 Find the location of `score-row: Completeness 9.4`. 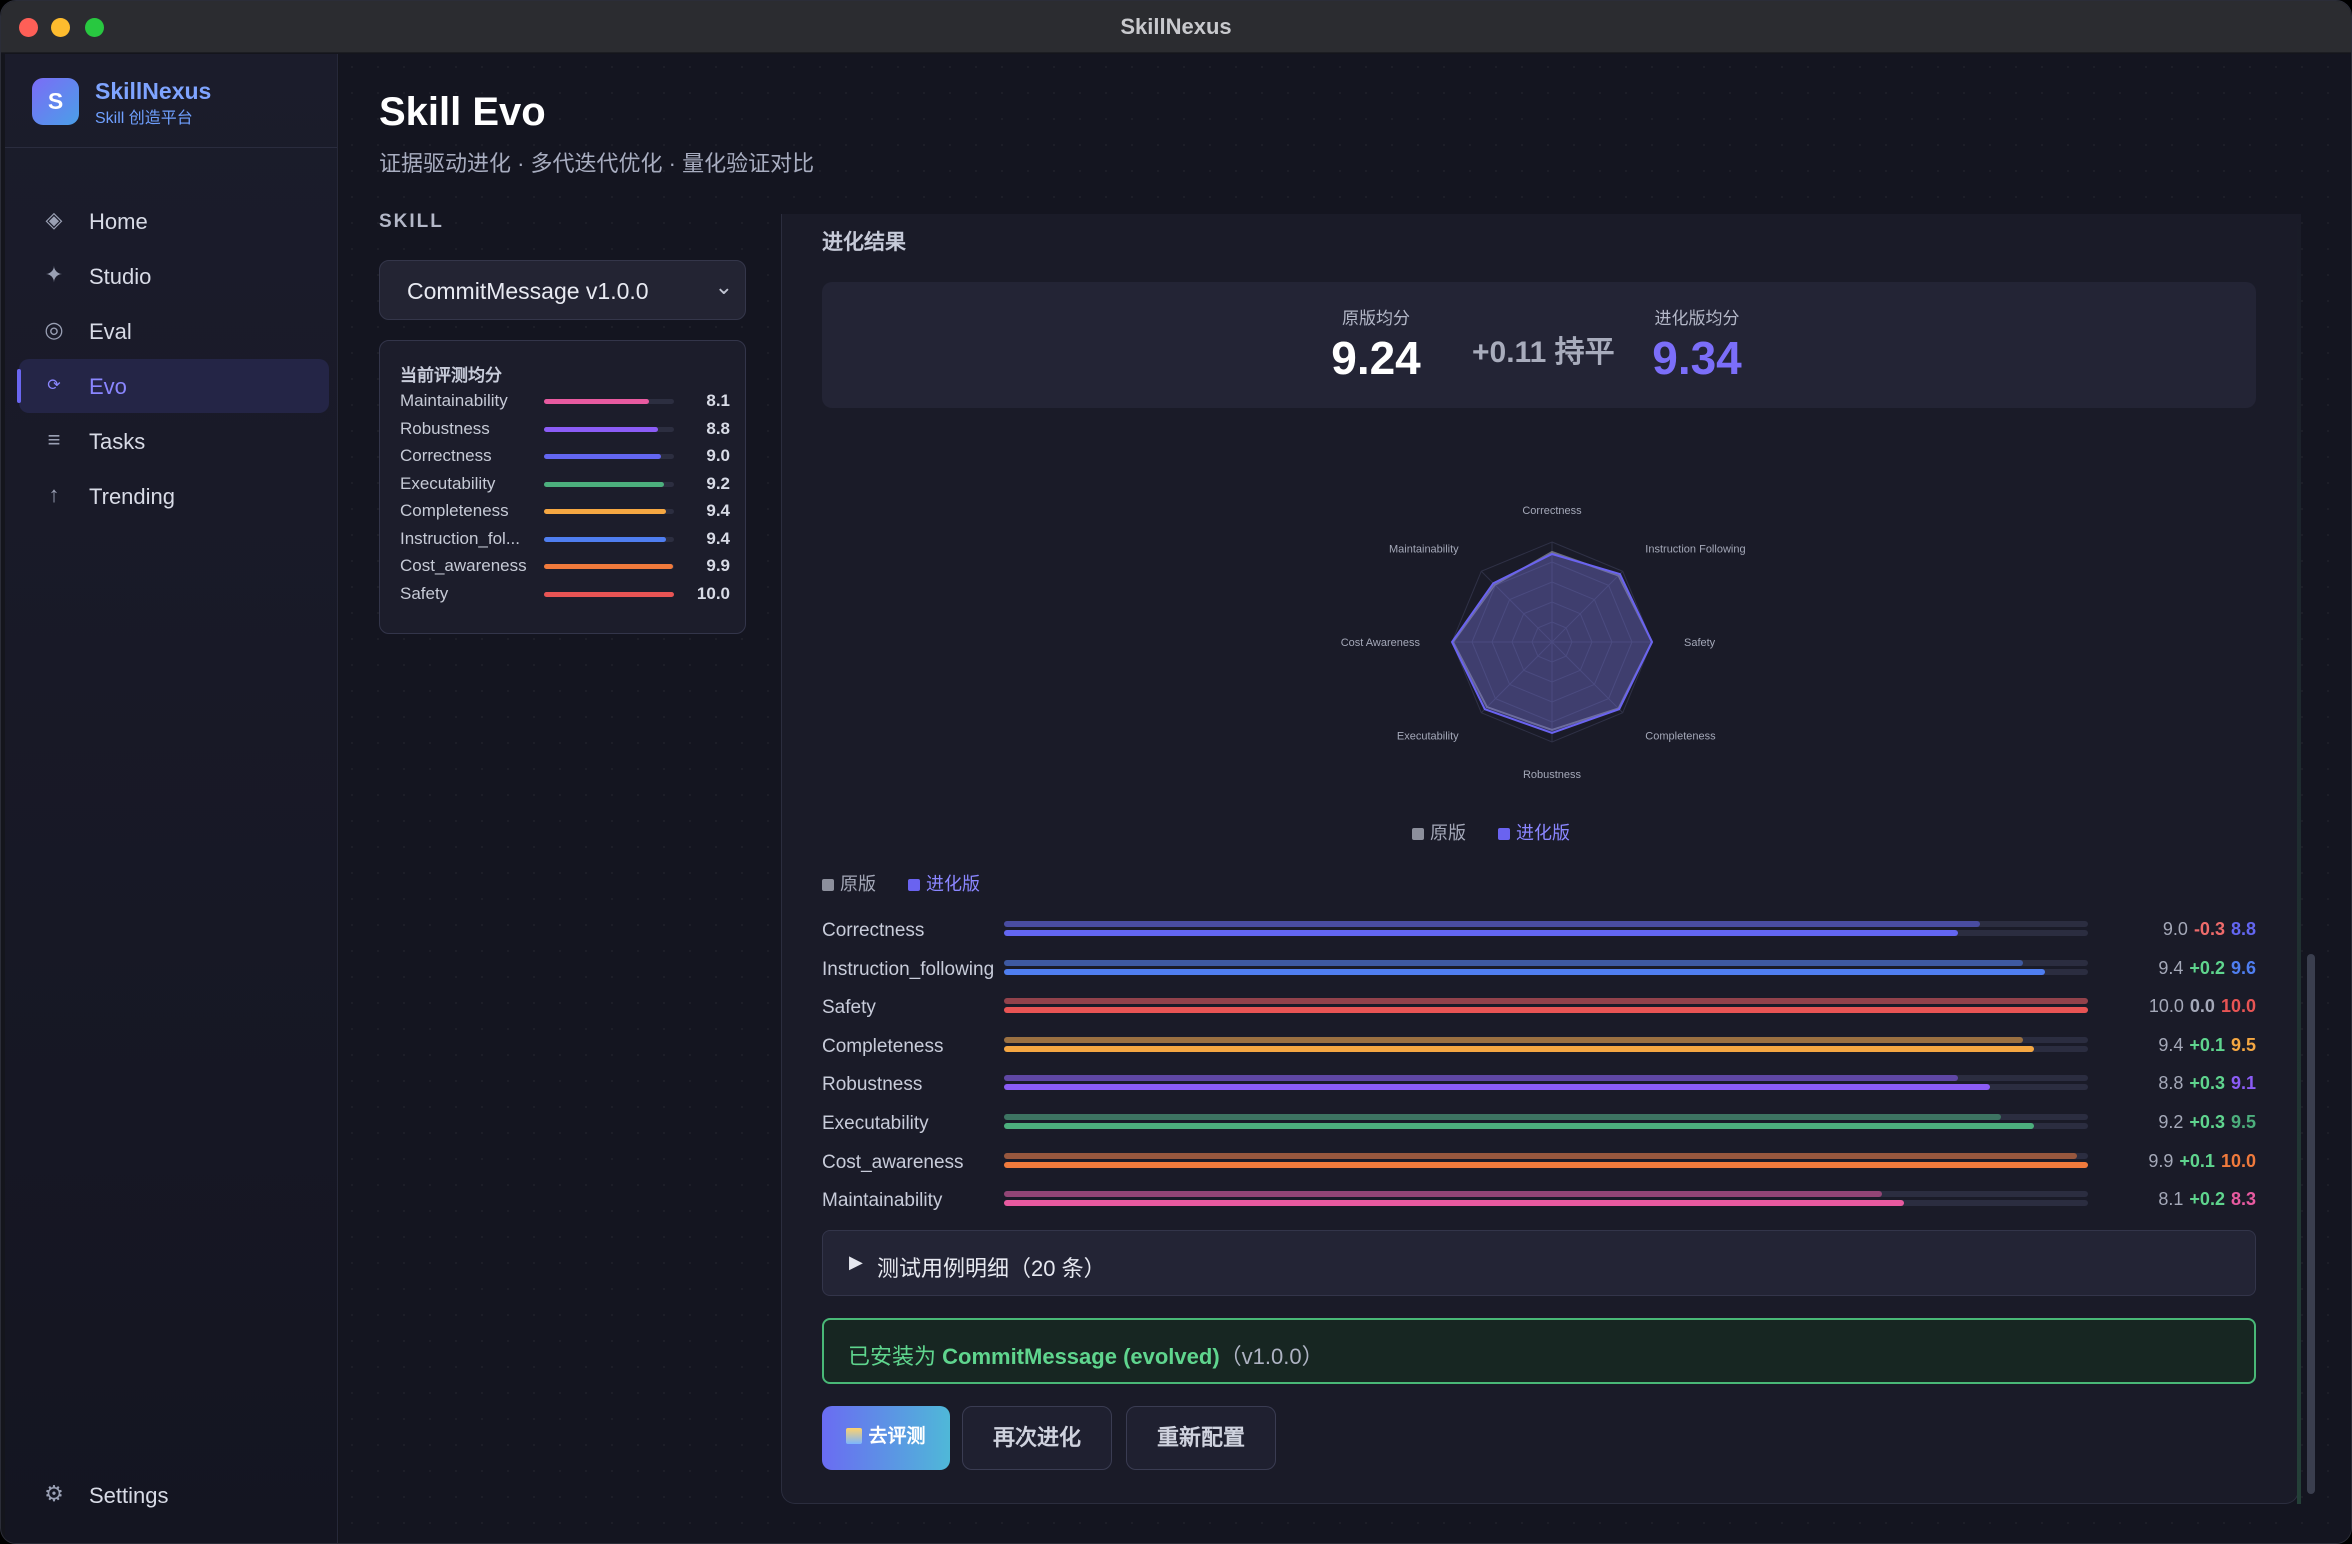

score-row: Completeness 9.4 is located at coordinates (565, 514).